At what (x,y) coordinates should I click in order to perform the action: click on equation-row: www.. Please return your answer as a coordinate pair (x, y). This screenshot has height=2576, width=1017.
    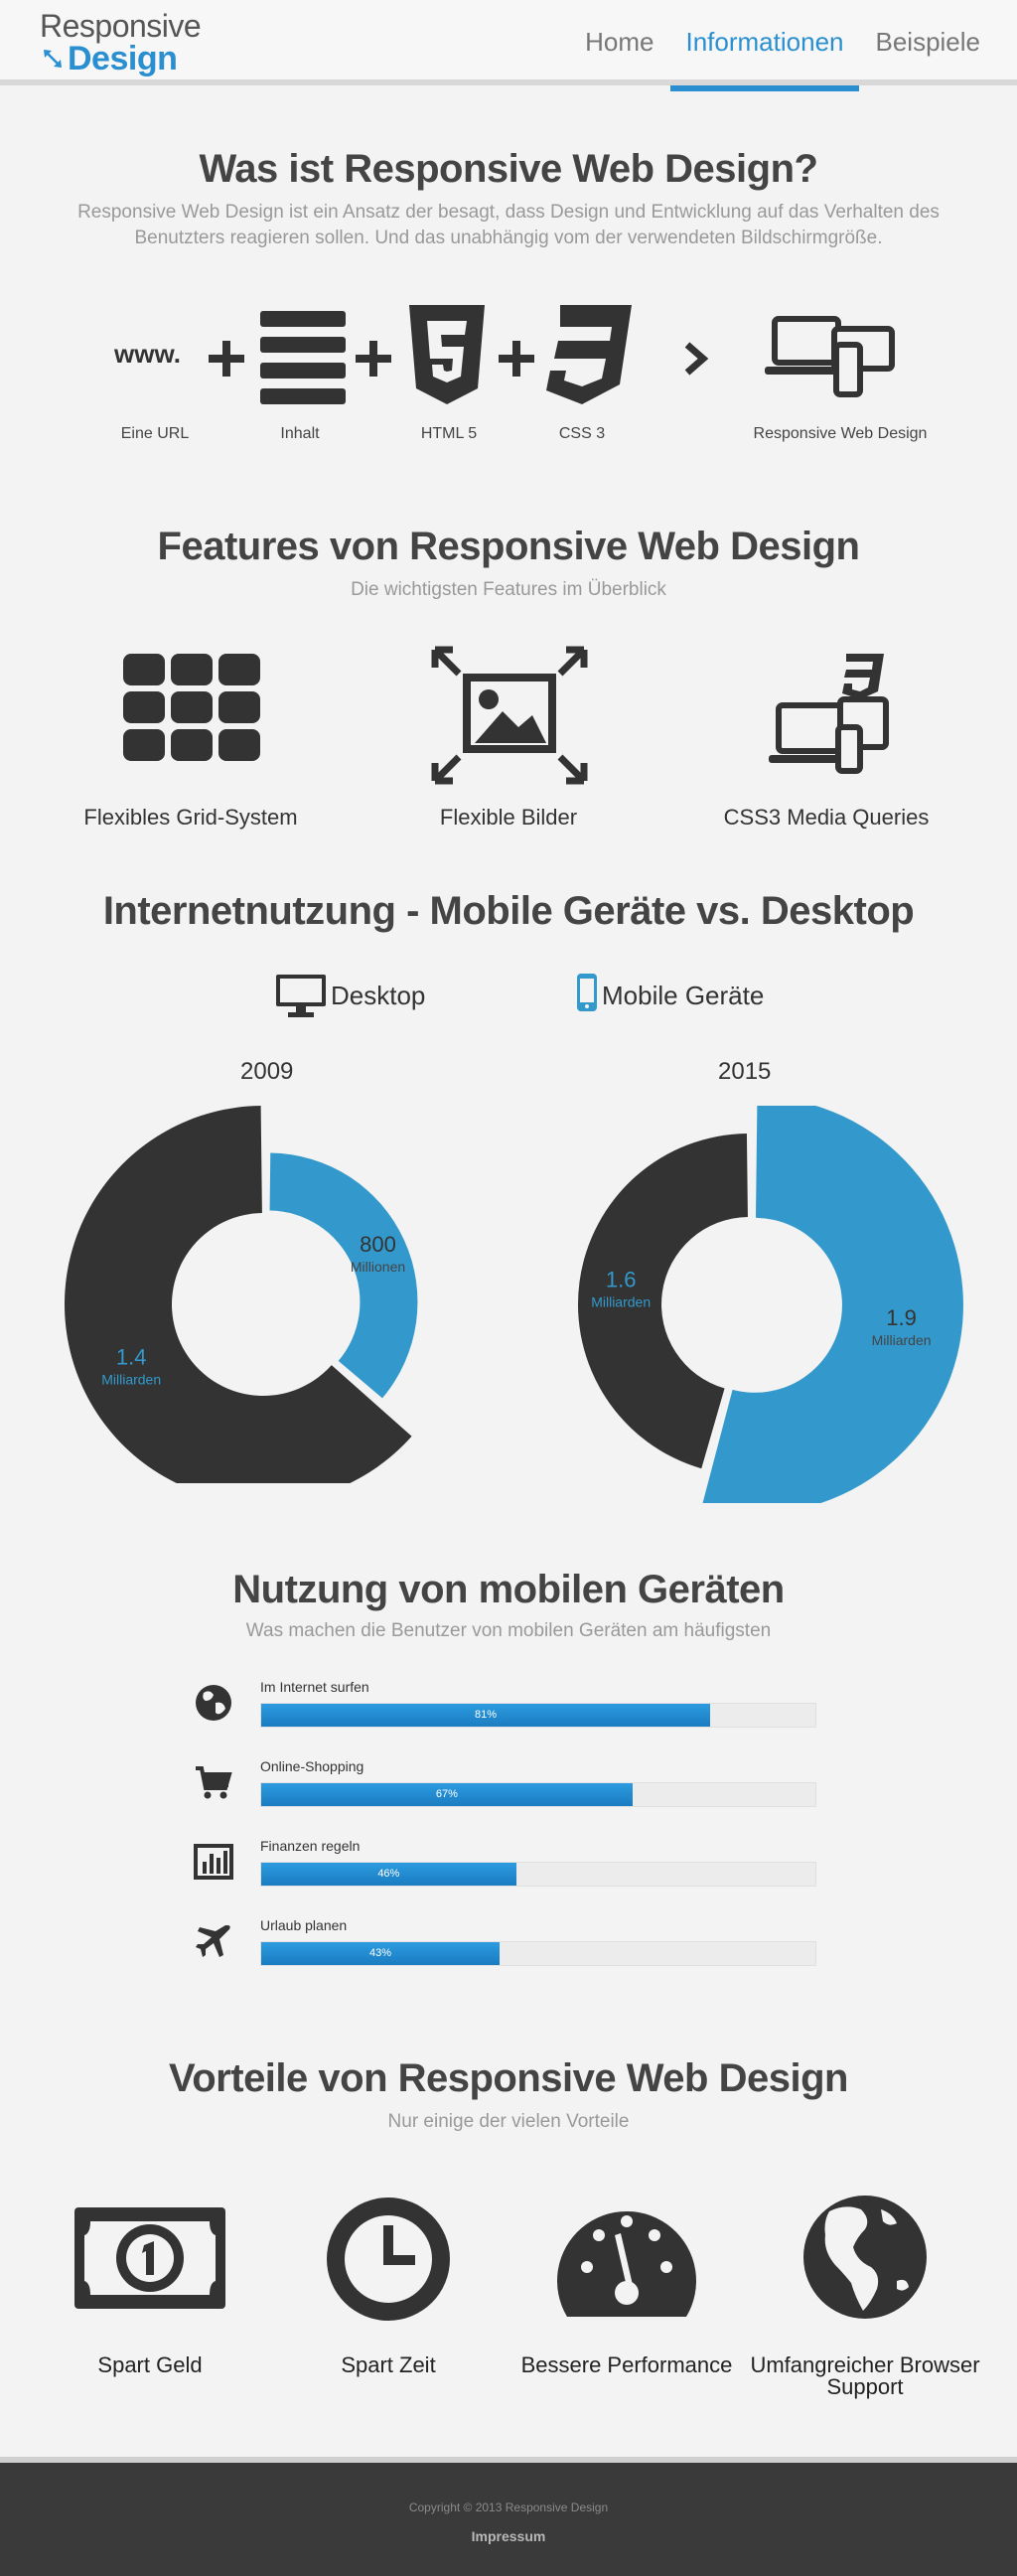
    Looking at the image, I should click on (508, 360).